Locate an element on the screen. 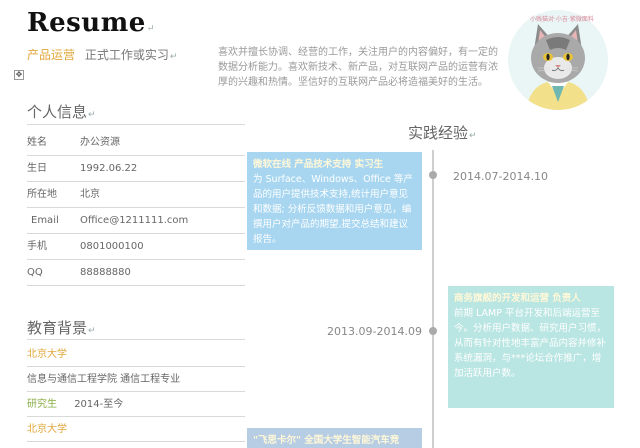  edu-school: 北京大学 is located at coordinates (136, 354).